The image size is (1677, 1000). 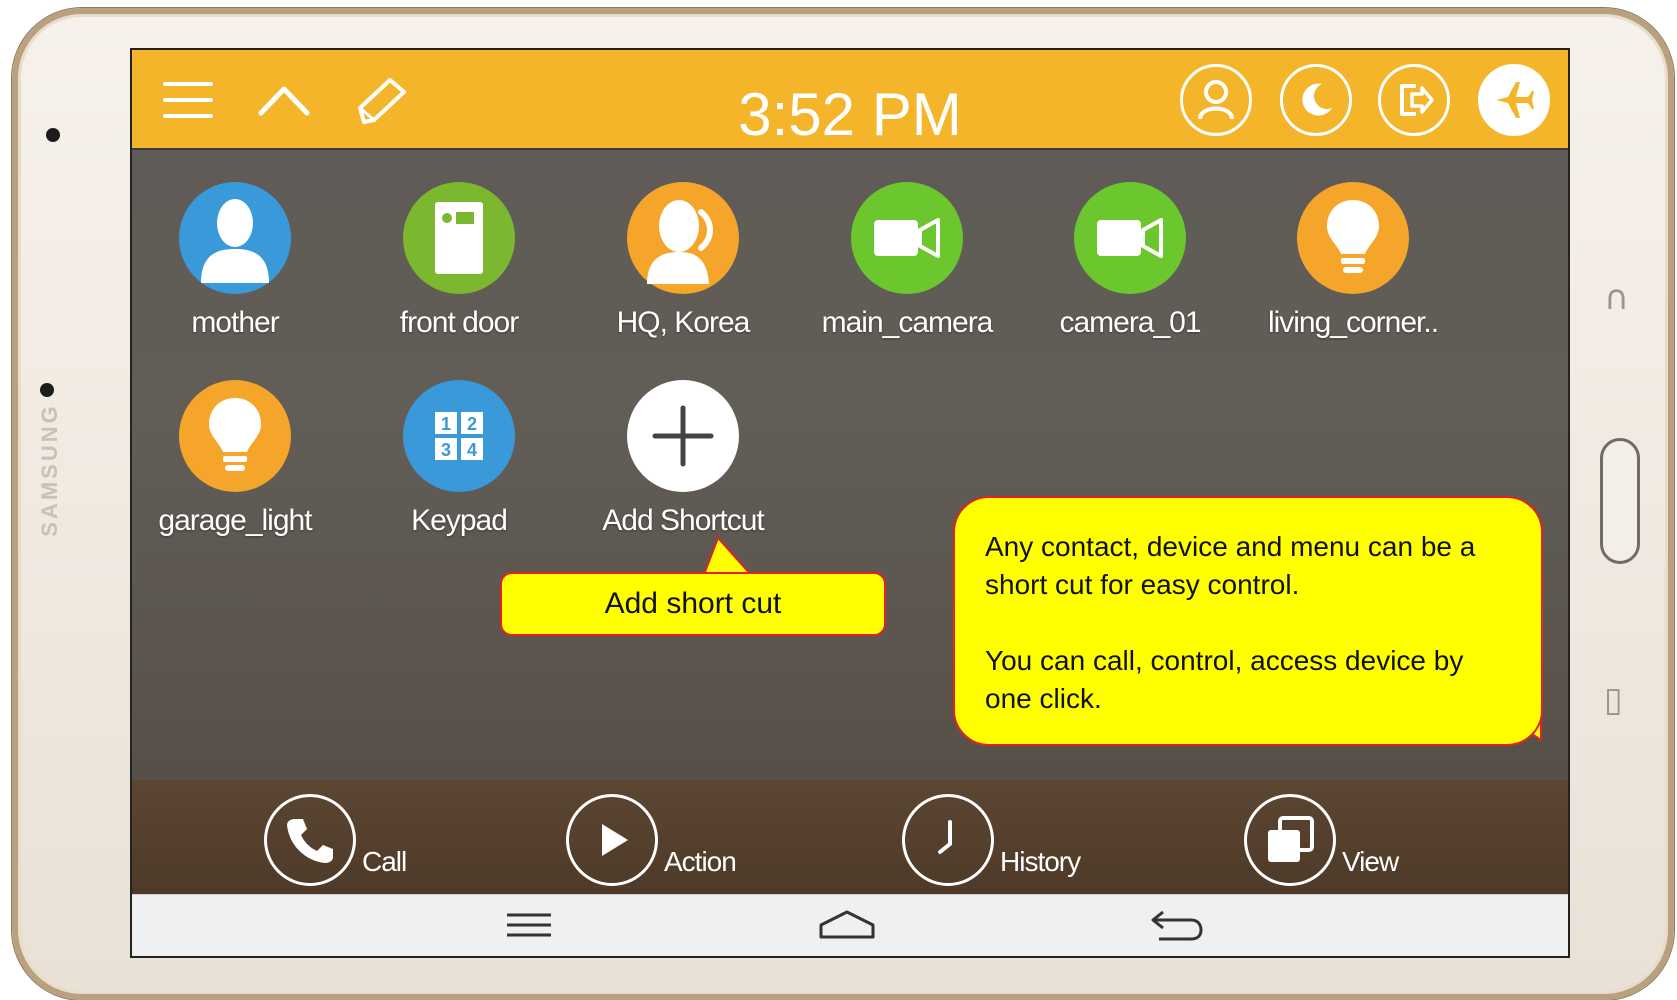 What do you see at coordinates (235, 520) in the screenshot?
I see `shortcut-label: garage_light` at bounding box center [235, 520].